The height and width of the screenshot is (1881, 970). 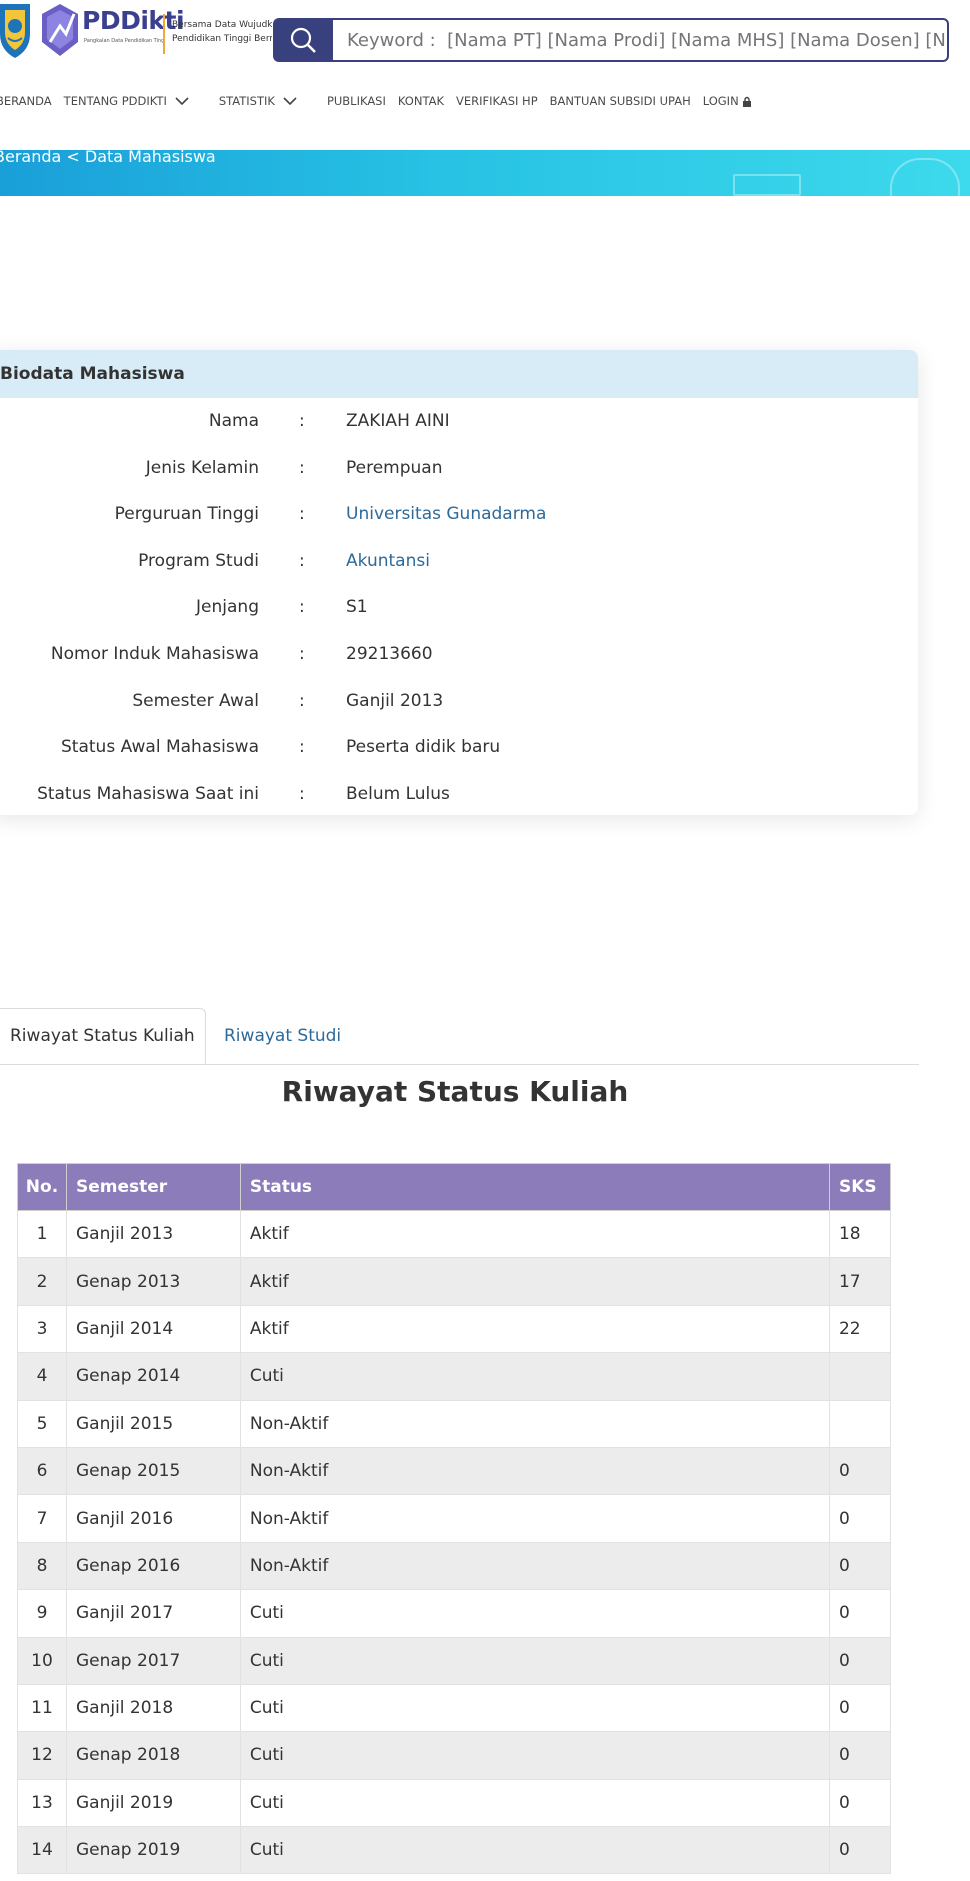 I want to click on column-header-semester: Semester, so click(x=153, y=1187).